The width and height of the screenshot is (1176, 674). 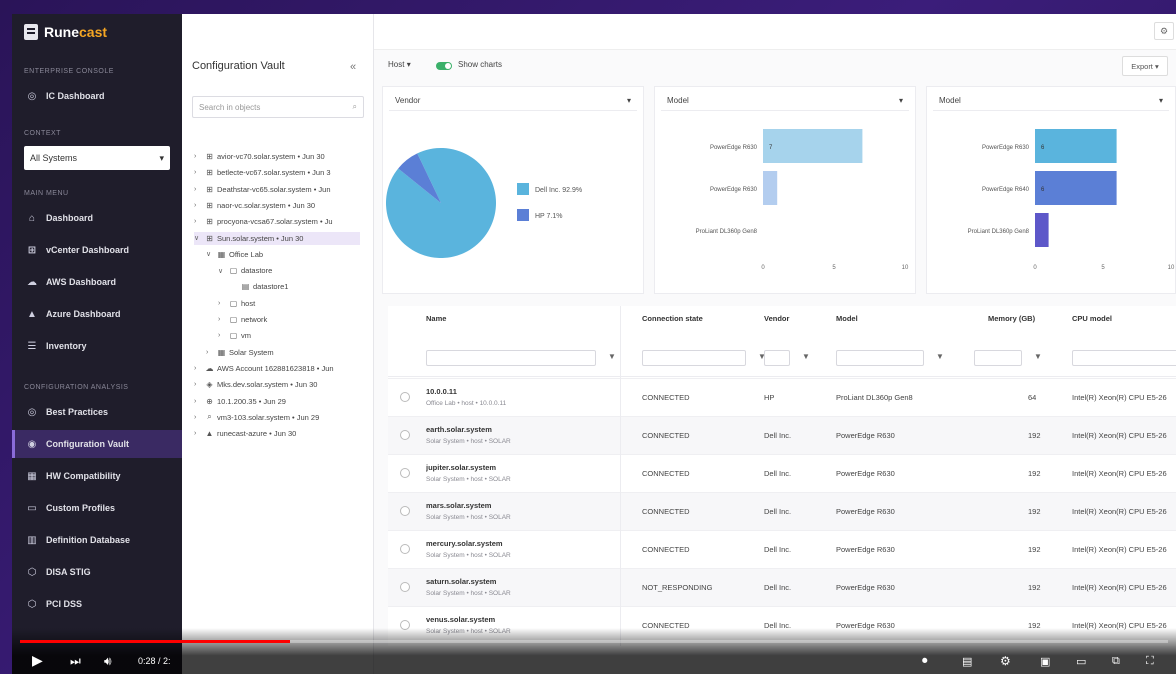 I want to click on tree-node: ∨ ⊞ Sun.solar.system • Jun 30, so click(x=277, y=238).